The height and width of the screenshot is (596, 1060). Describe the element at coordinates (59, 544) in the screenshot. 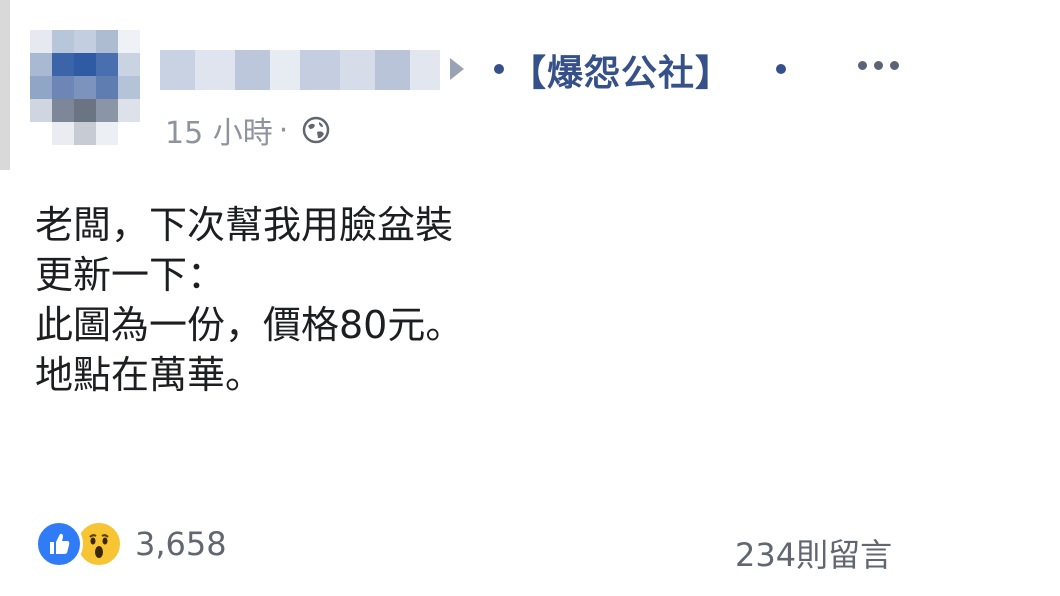

I see `like-icon` at that location.